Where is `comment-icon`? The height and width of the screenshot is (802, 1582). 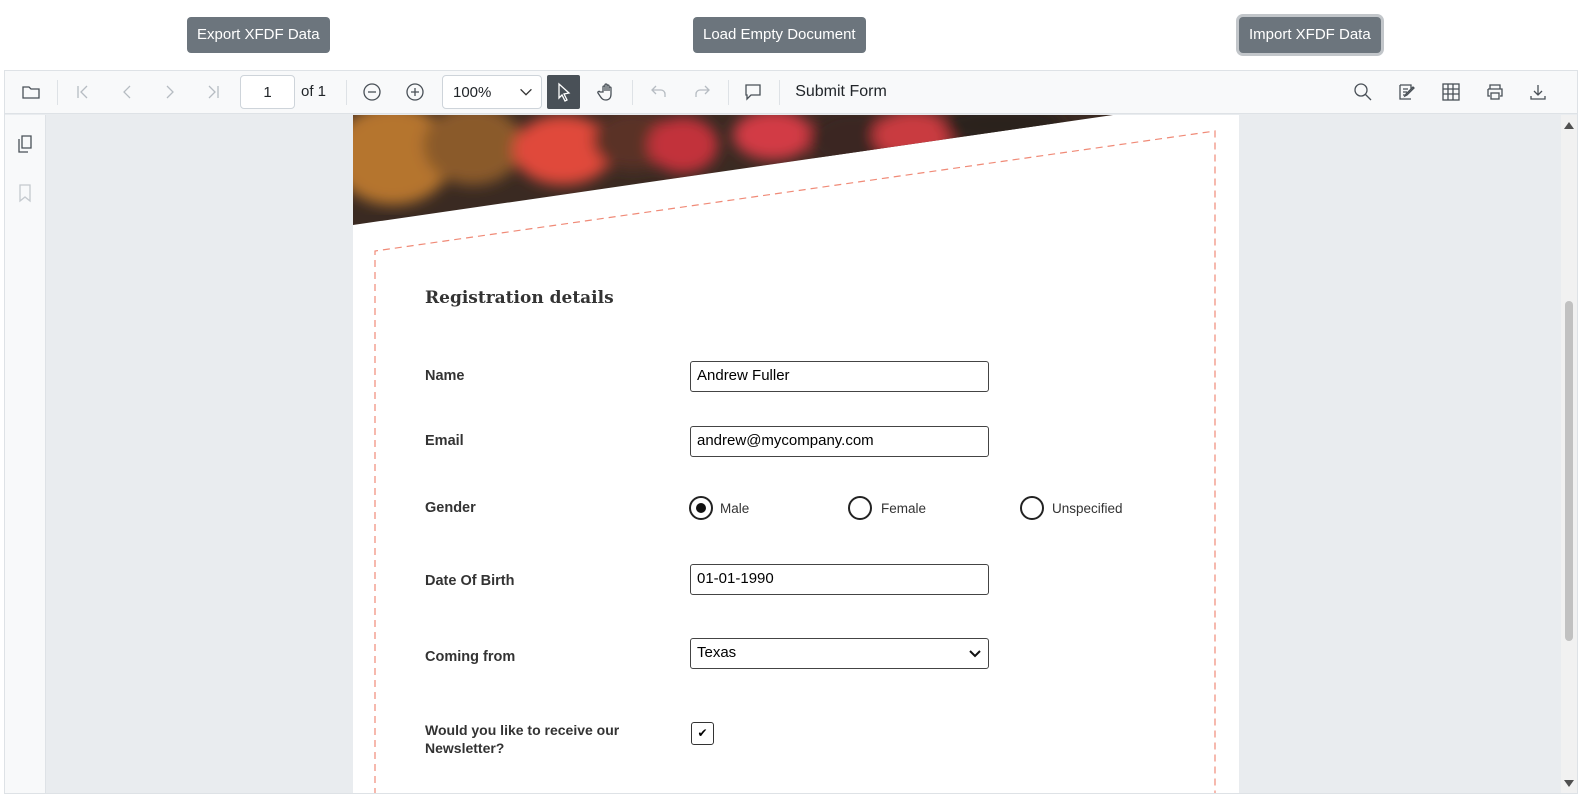 comment-icon is located at coordinates (753, 92).